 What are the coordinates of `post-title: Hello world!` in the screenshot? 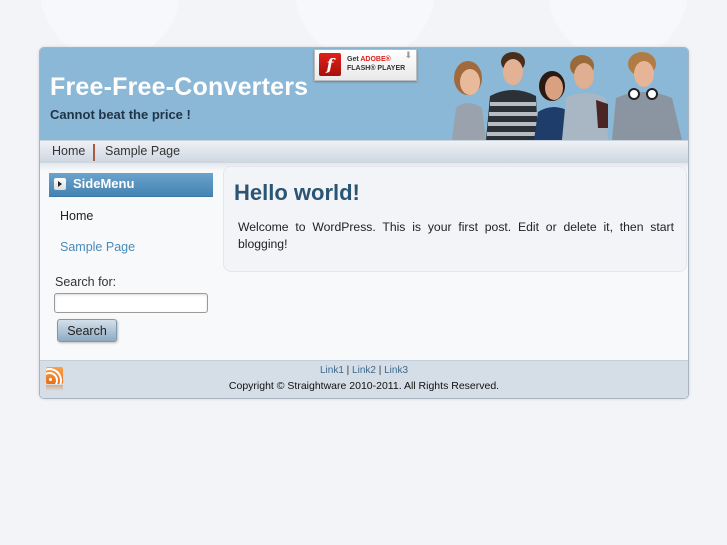 It's located at (297, 193).